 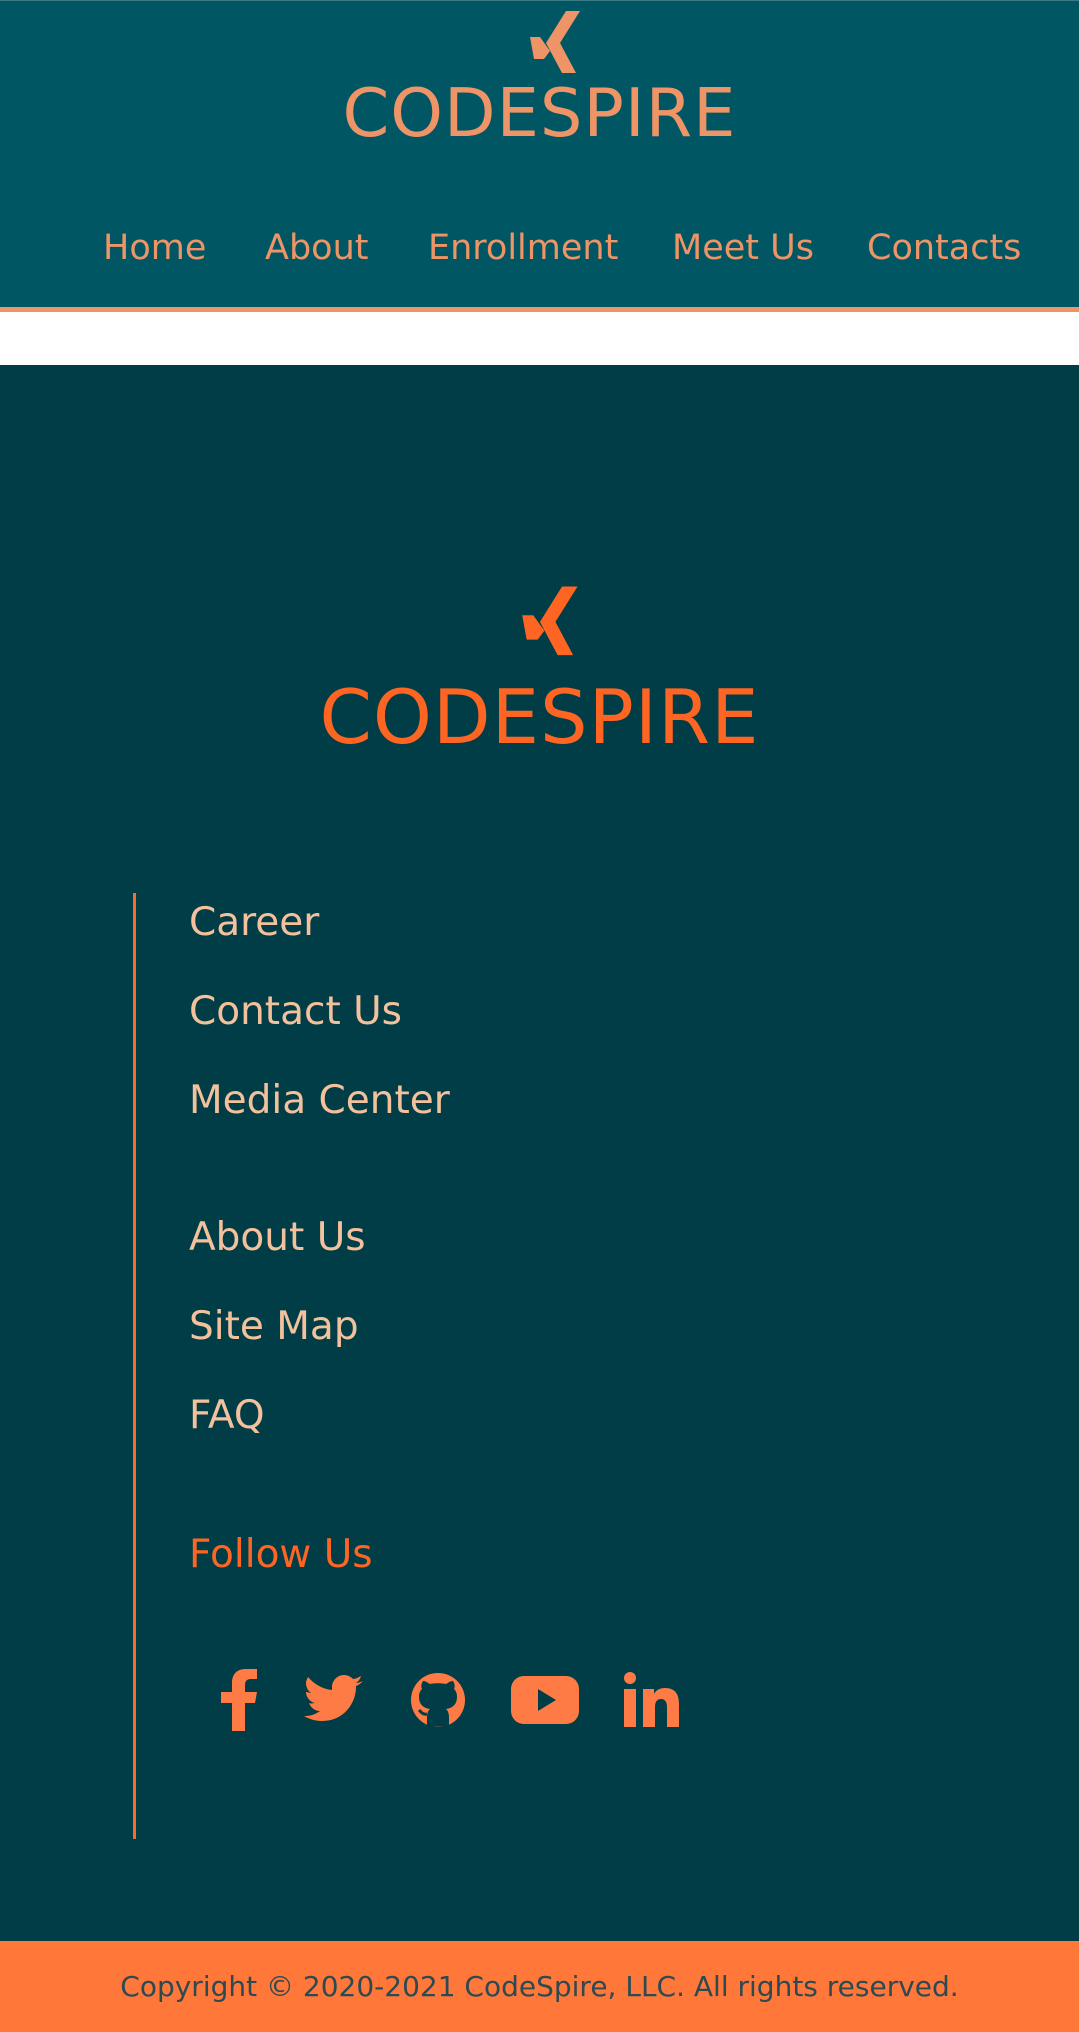 What do you see at coordinates (134, 1366) in the screenshot?
I see `footer-divider` at bounding box center [134, 1366].